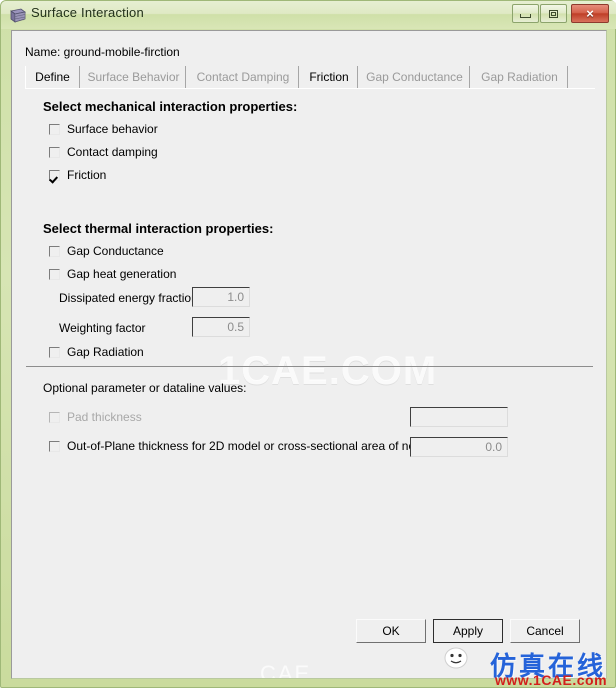 This screenshot has width=616, height=688. I want to click on checkbox-label: Contact damping, so click(112, 152).